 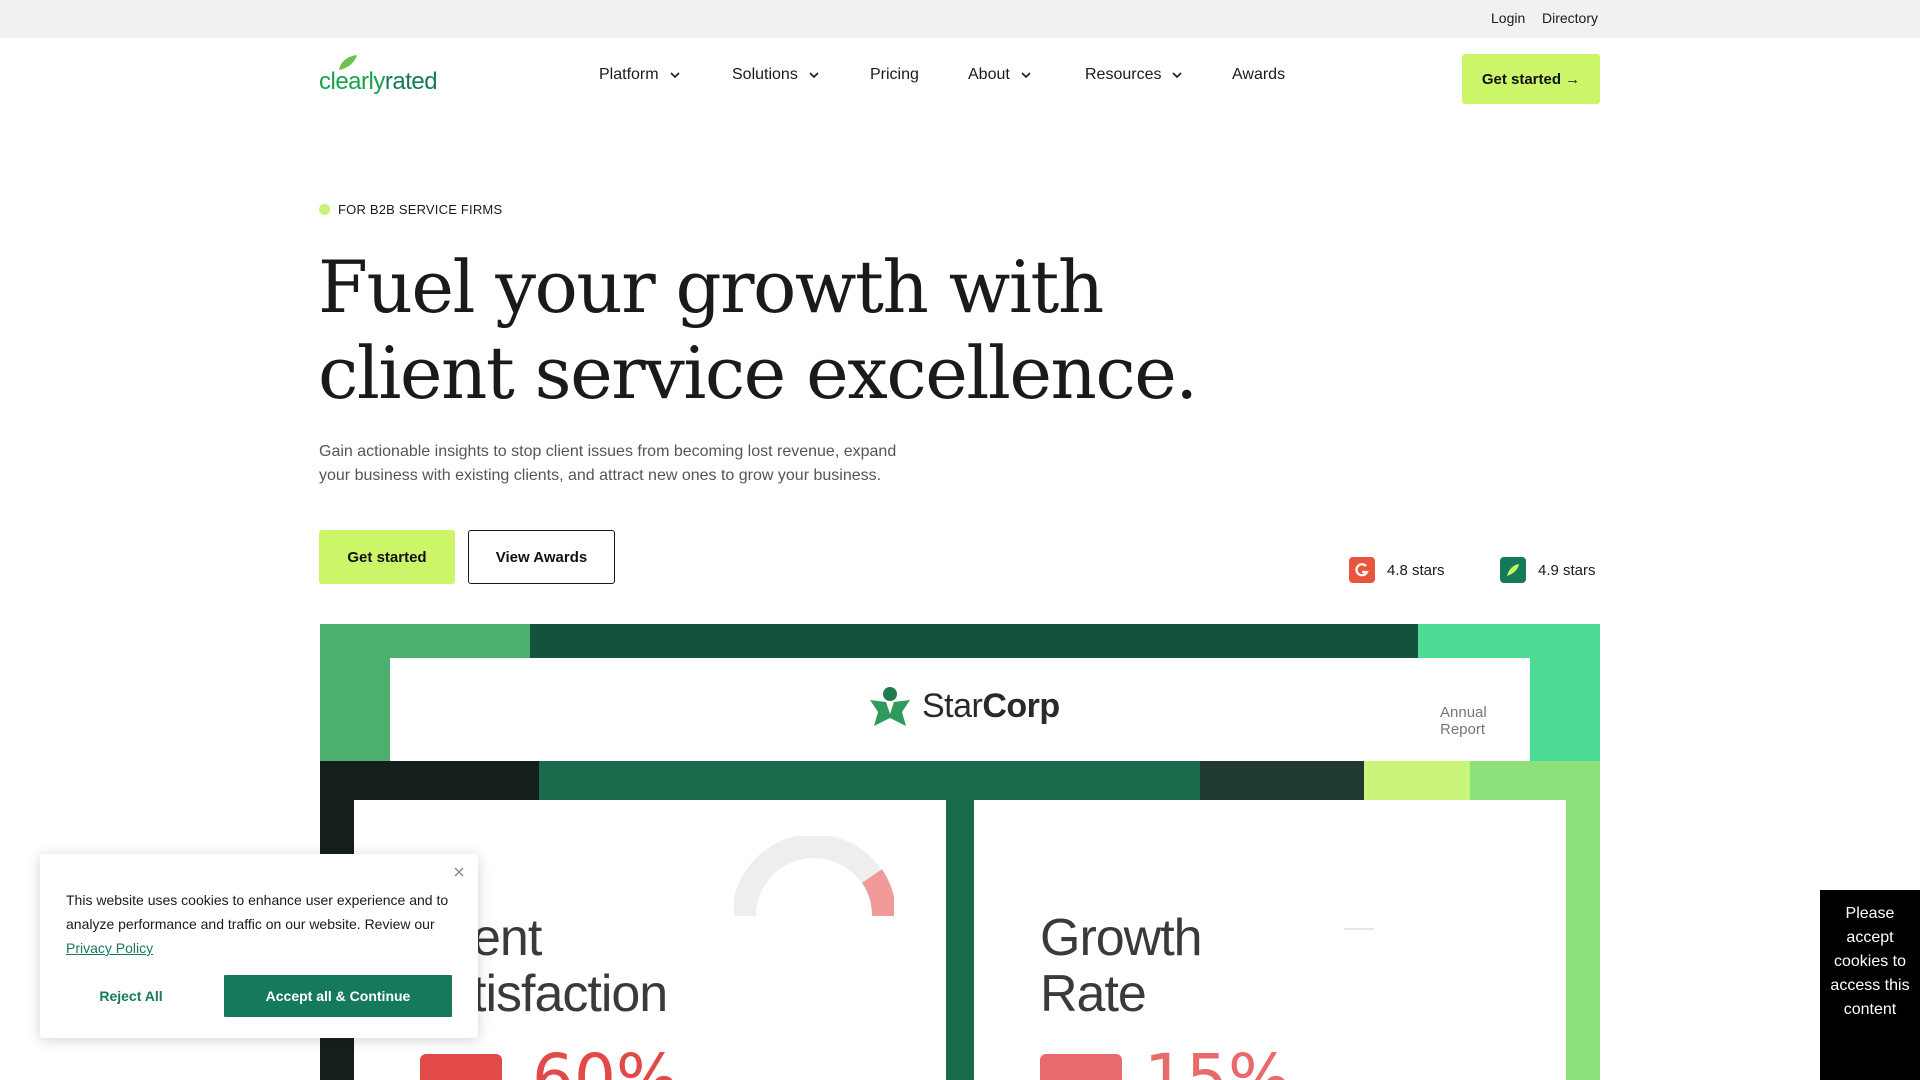 I want to click on rating-clearlyrated: 4.9 stars, so click(x=1548, y=570).